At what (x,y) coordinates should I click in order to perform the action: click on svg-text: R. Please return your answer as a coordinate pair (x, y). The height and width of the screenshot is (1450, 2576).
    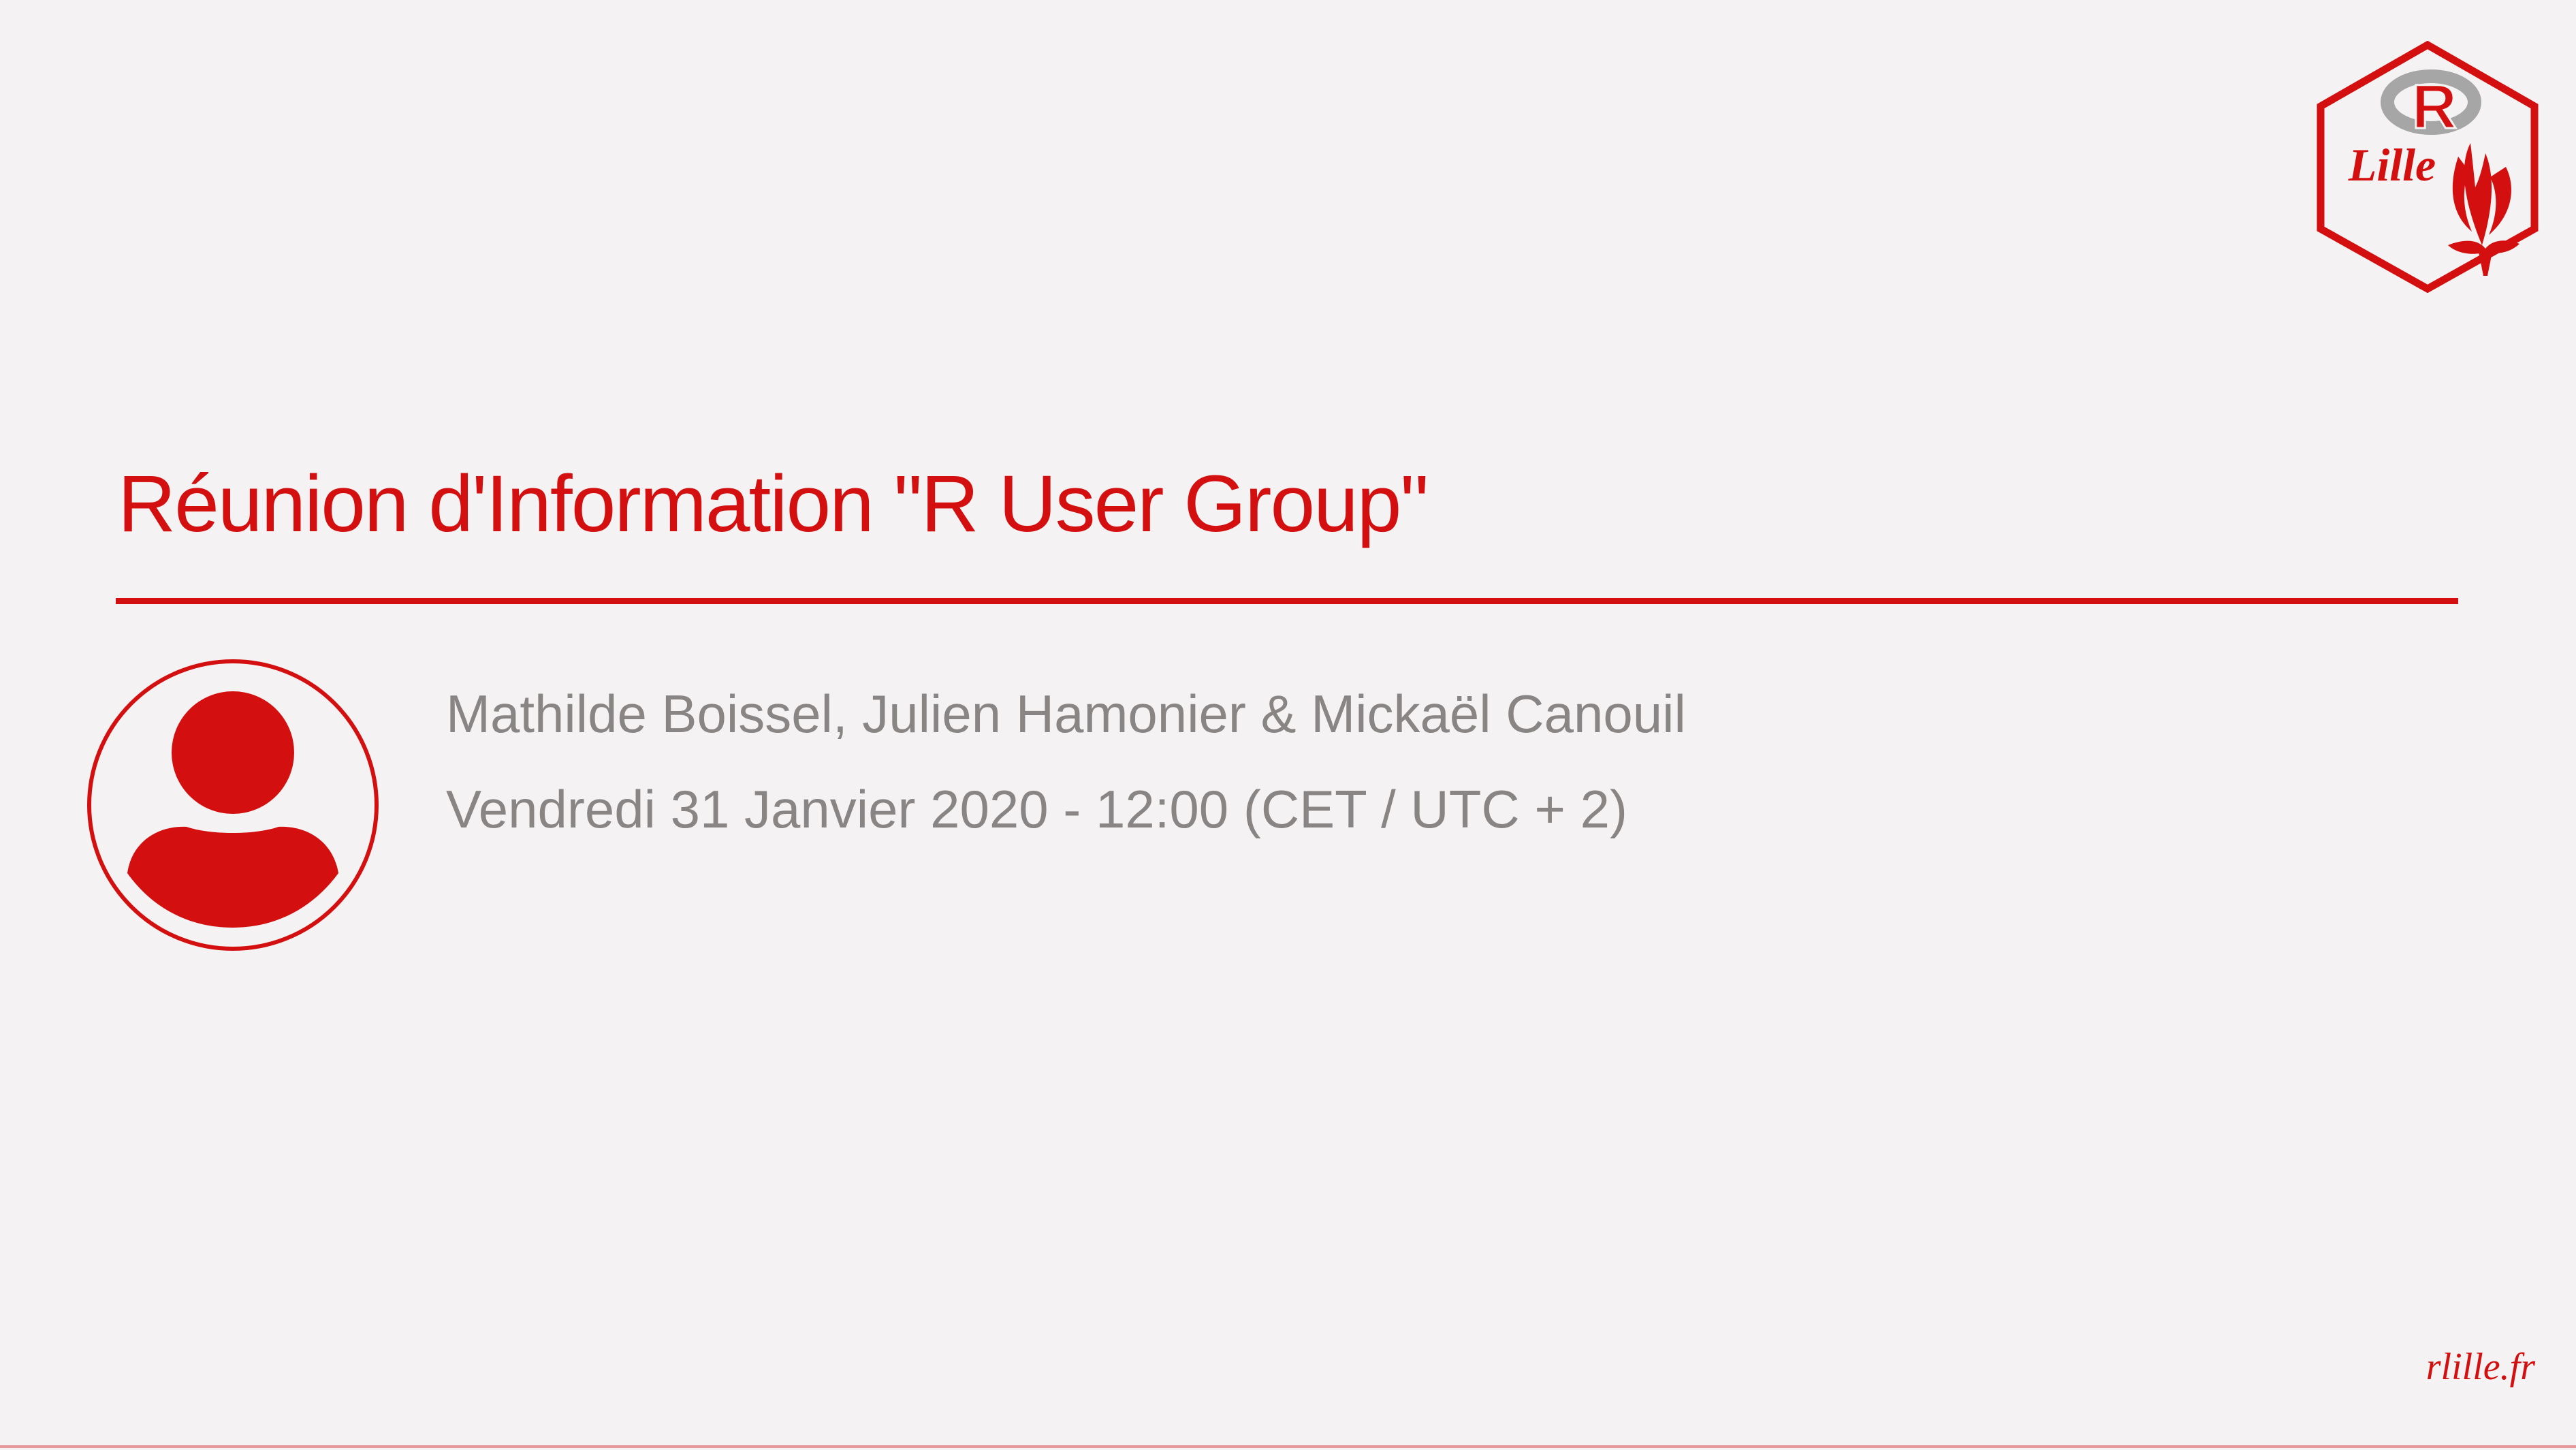
    Looking at the image, I should click on (2434, 107).